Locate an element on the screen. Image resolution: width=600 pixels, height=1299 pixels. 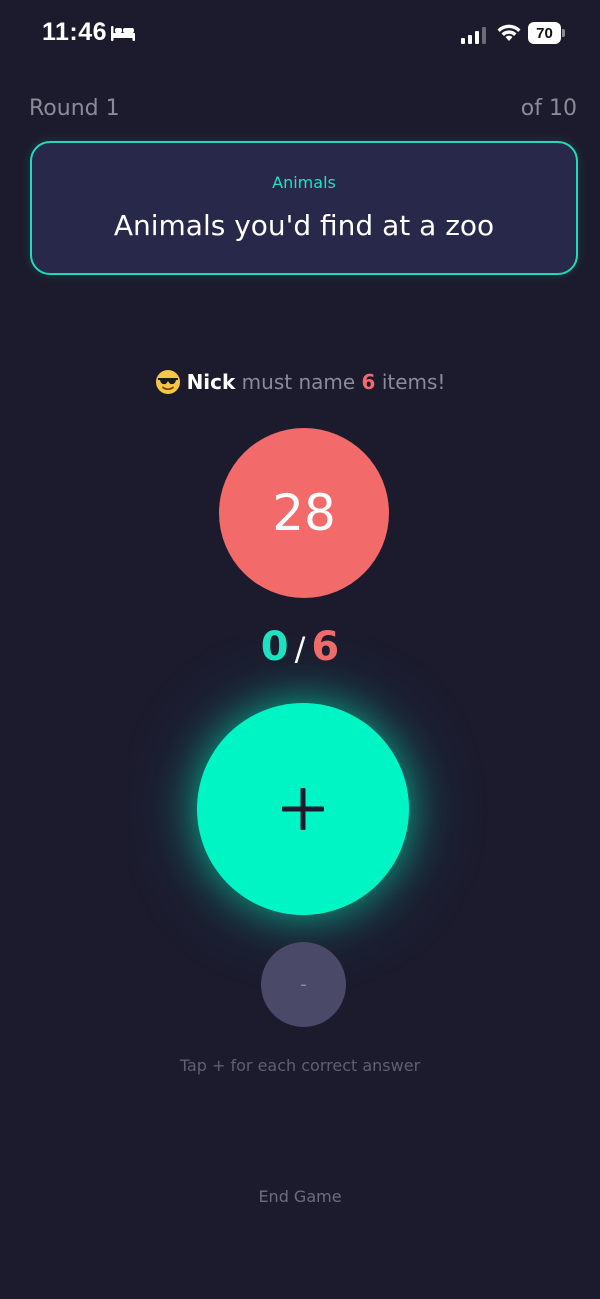
round-label: Round 1 is located at coordinates (74, 108).